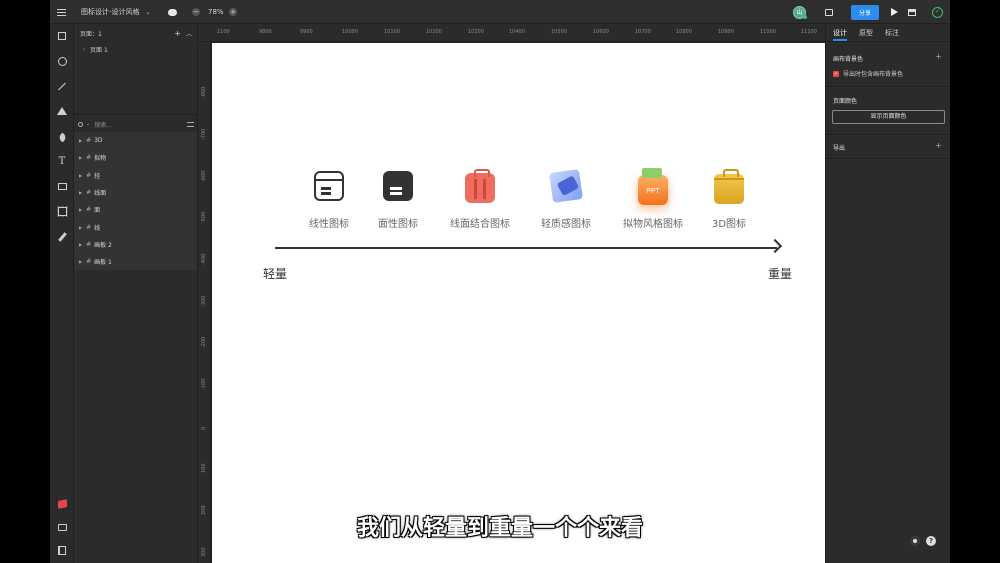 The width and height of the screenshot is (1000, 563). Describe the element at coordinates (103, 263) in the screenshot. I see `layer-label: 画板 1` at that location.